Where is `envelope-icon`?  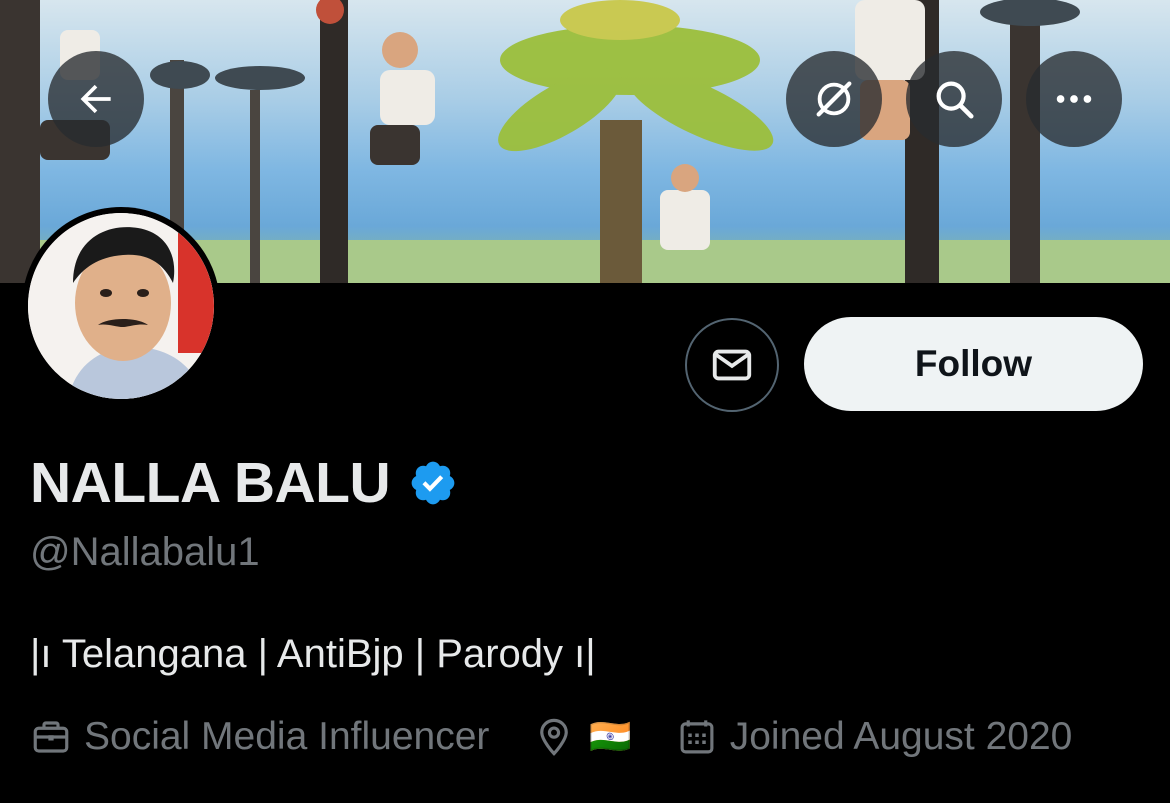
envelope-icon is located at coordinates (732, 365).